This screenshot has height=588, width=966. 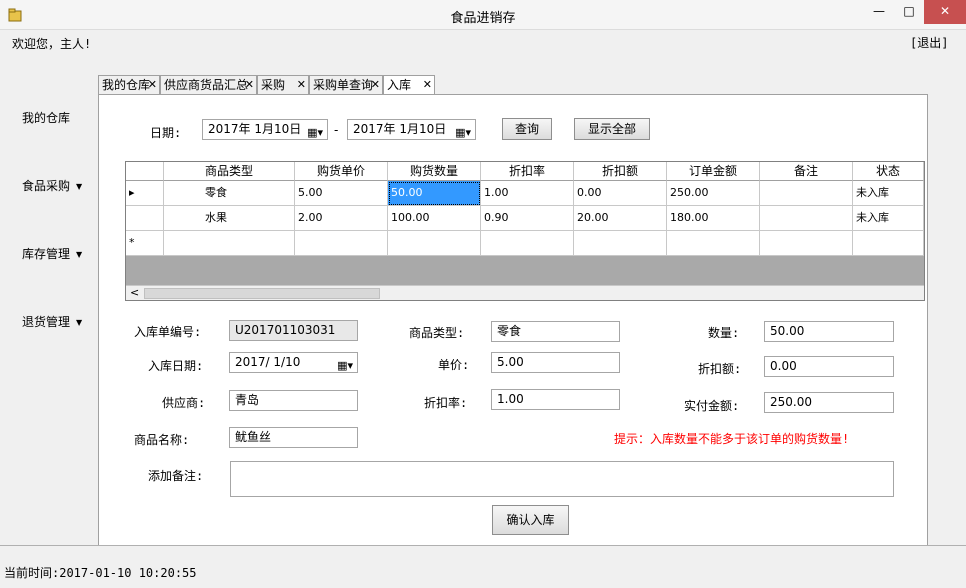 I want to click on column-header: 状态, so click(x=888, y=171).